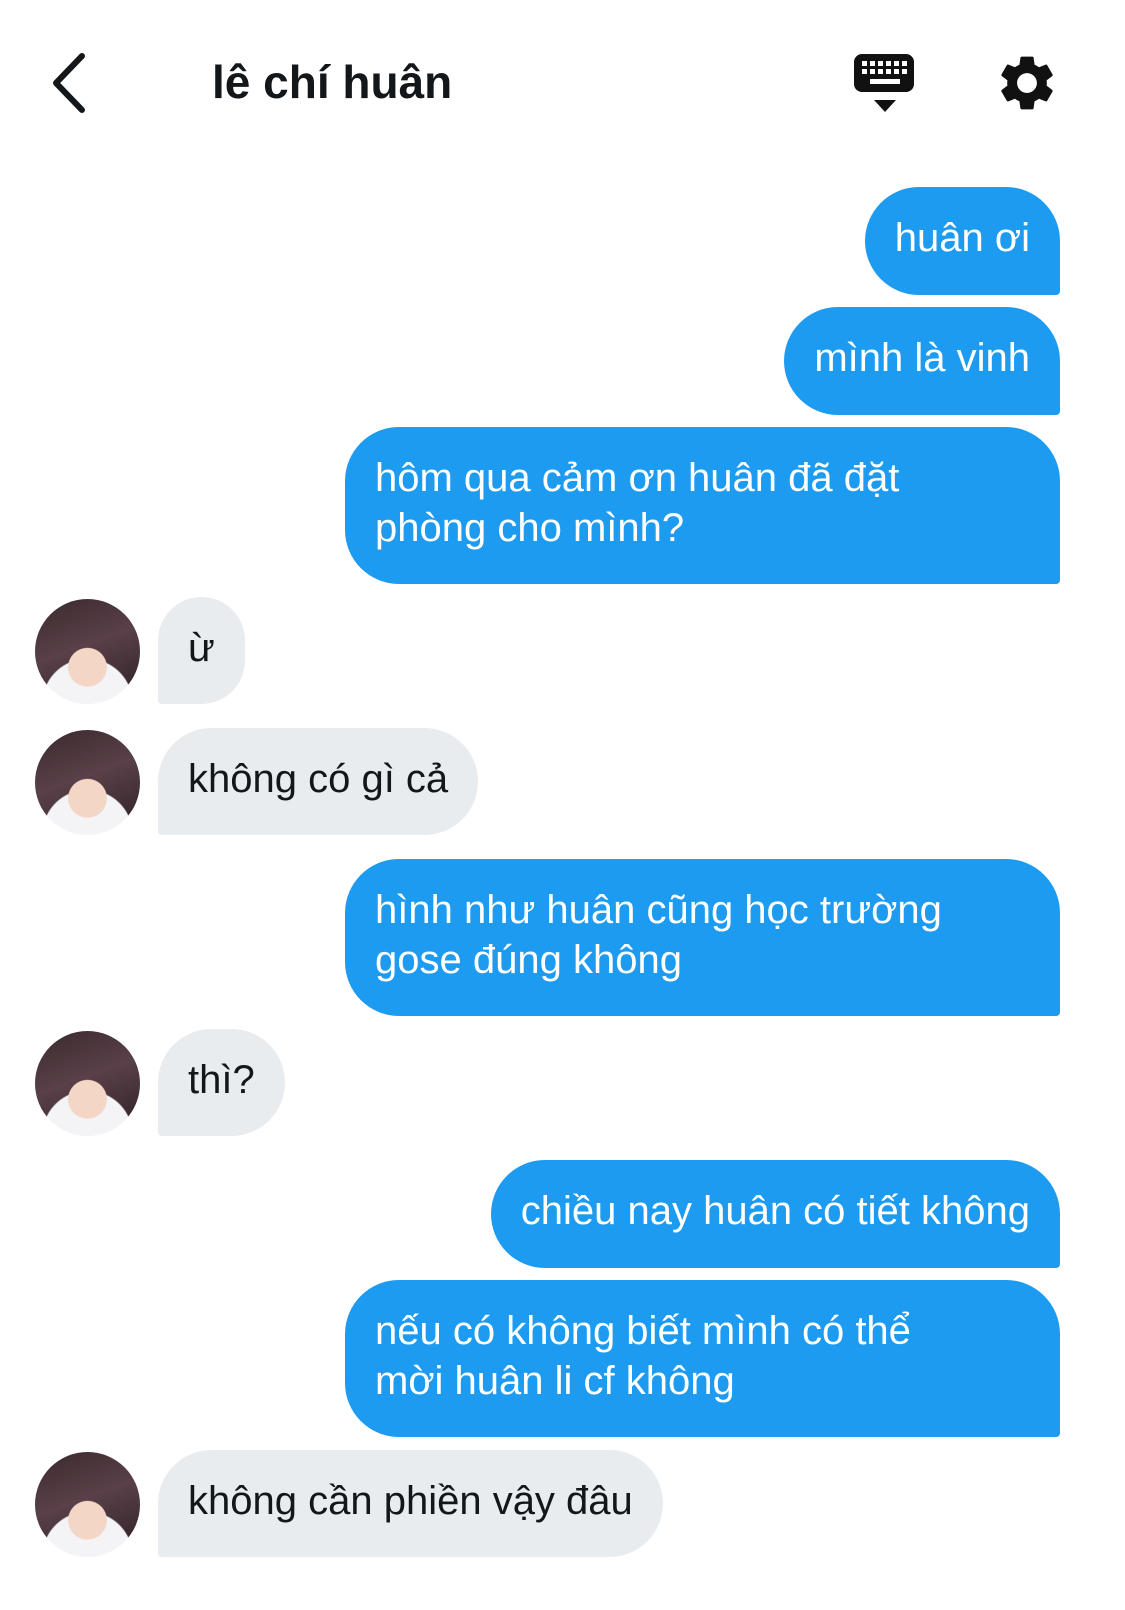 Image resolution: width=1125 pixels, height=1610 pixels. I want to click on message-text-line: nếu có không biết mình có thể, so click(643, 1331).